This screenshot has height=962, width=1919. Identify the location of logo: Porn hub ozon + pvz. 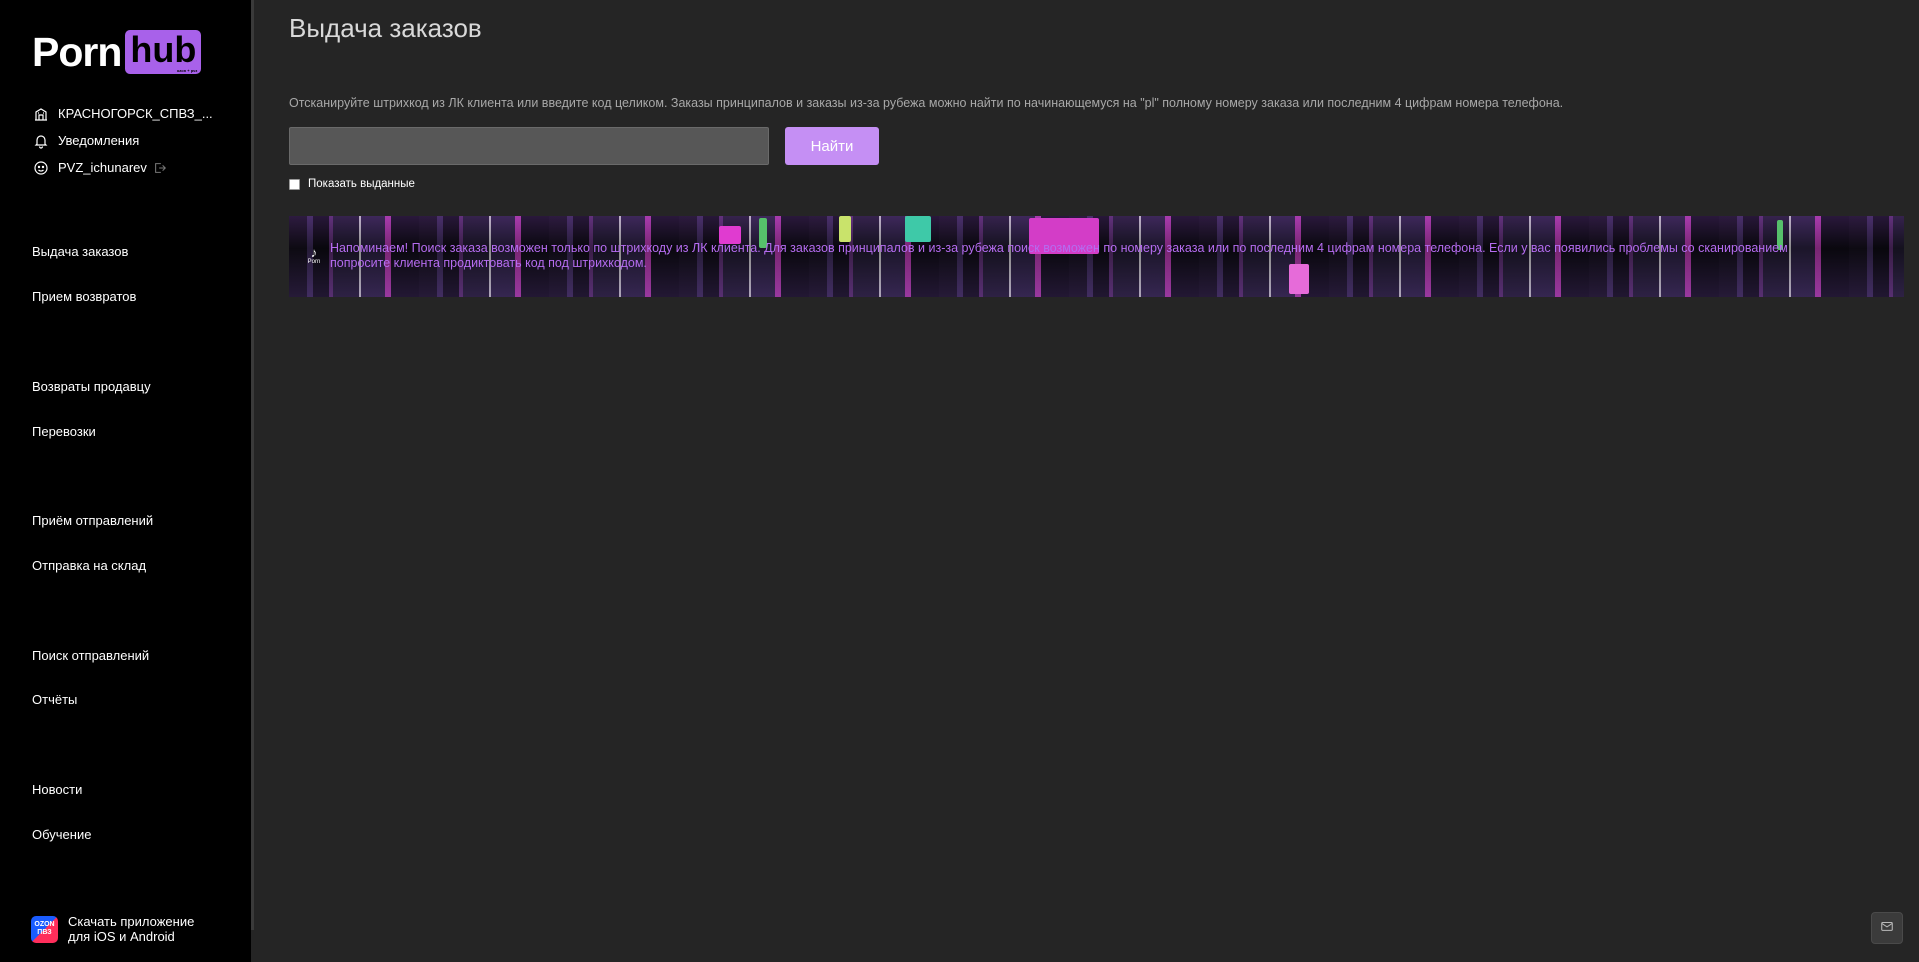
(117, 51).